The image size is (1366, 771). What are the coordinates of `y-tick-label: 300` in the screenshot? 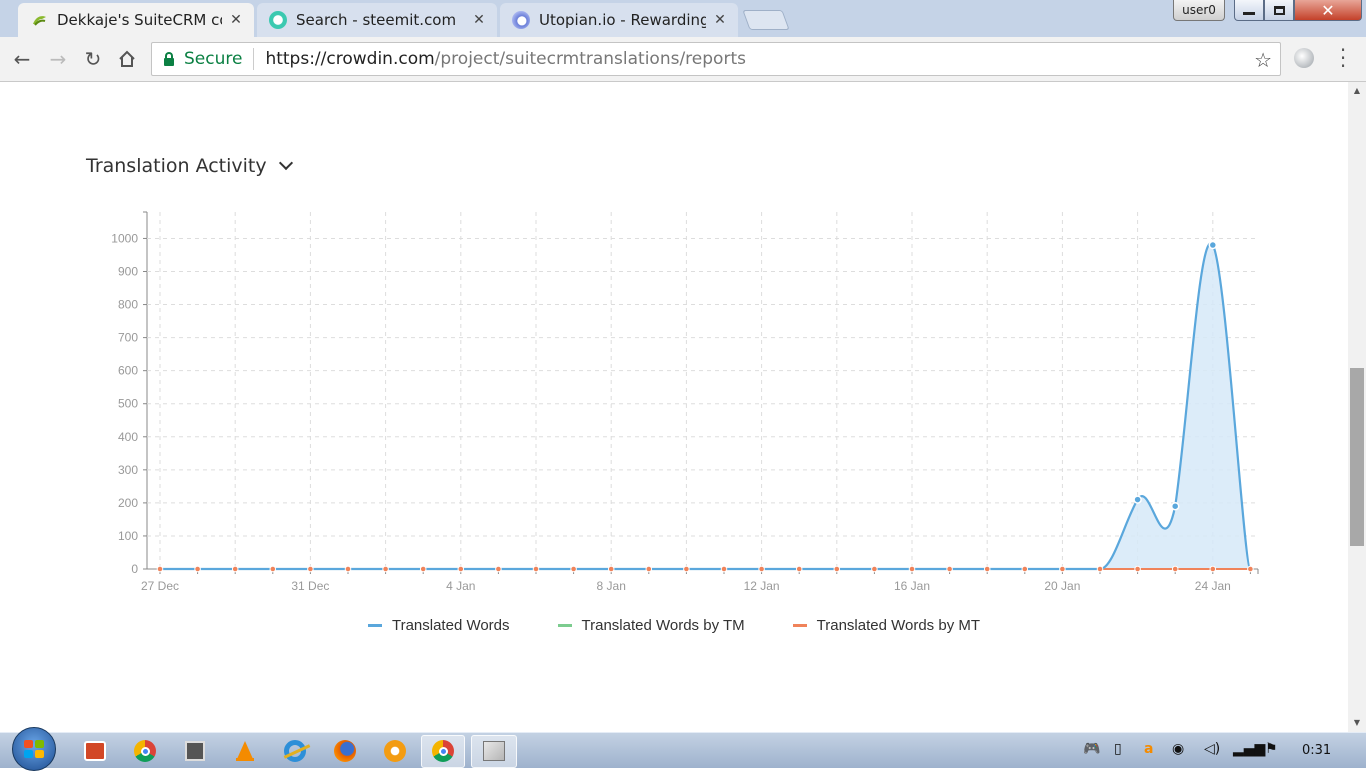 It's located at (128, 470).